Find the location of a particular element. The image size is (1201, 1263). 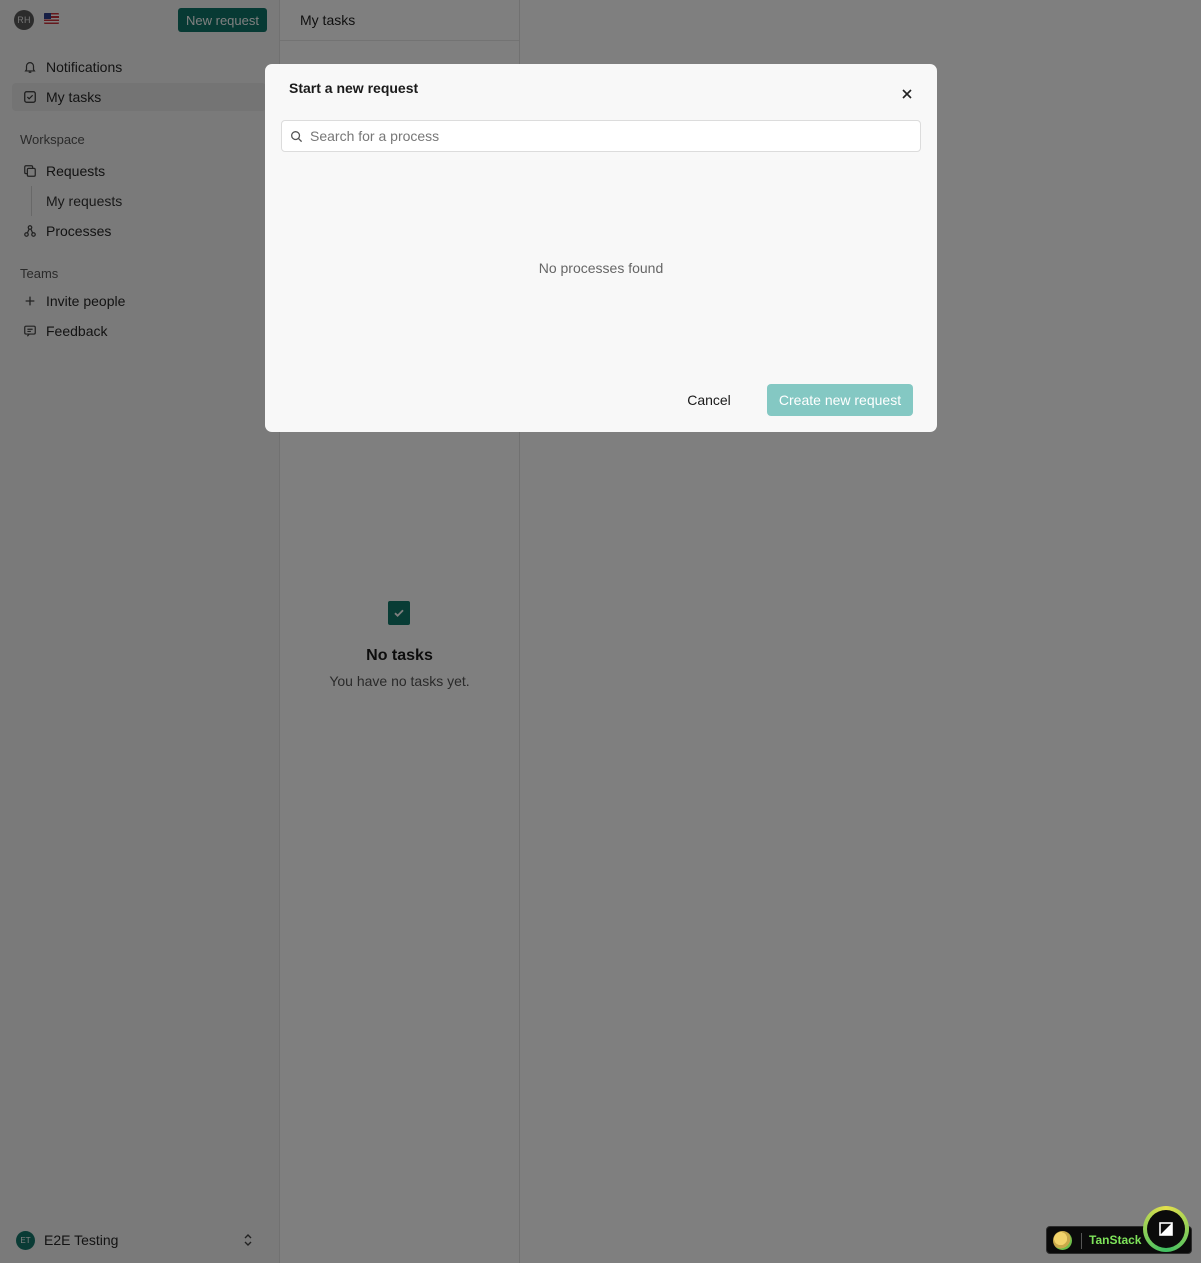

close-icon is located at coordinates (907, 94).